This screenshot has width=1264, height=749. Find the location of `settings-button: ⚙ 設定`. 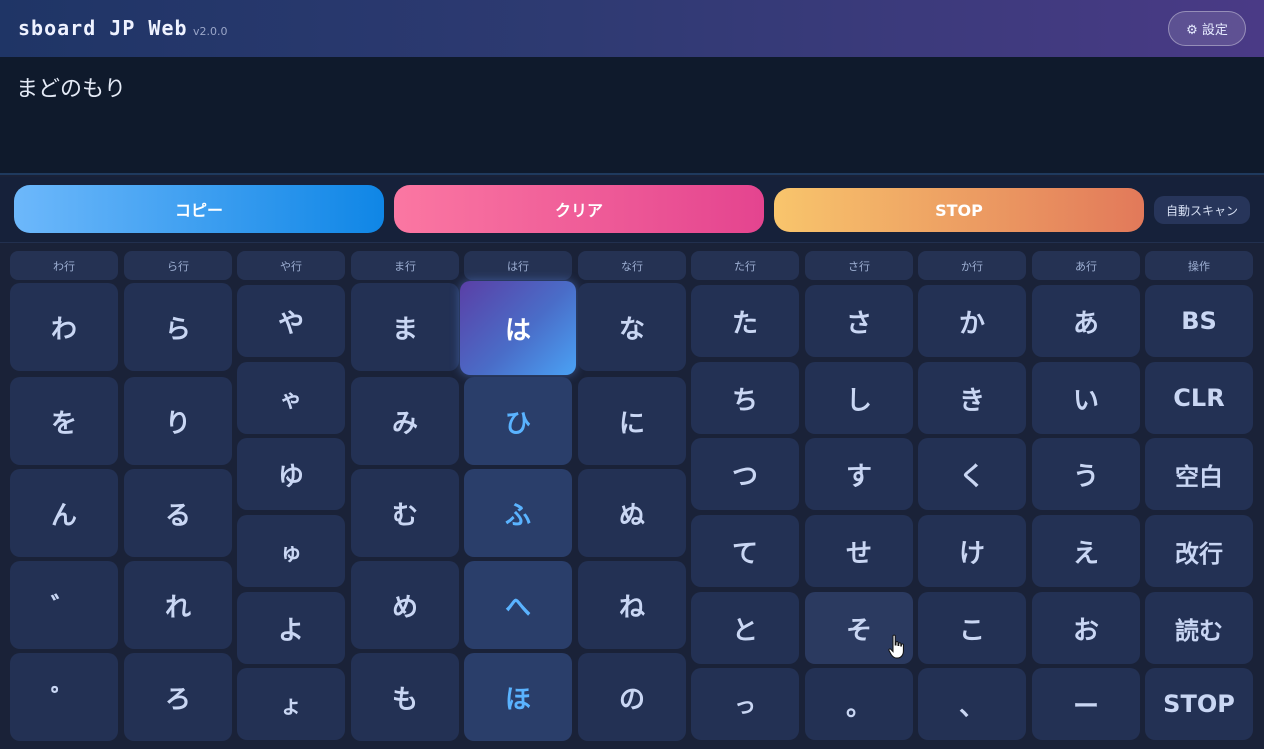

settings-button: ⚙ 設定 is located at coordinates (1207, 28).